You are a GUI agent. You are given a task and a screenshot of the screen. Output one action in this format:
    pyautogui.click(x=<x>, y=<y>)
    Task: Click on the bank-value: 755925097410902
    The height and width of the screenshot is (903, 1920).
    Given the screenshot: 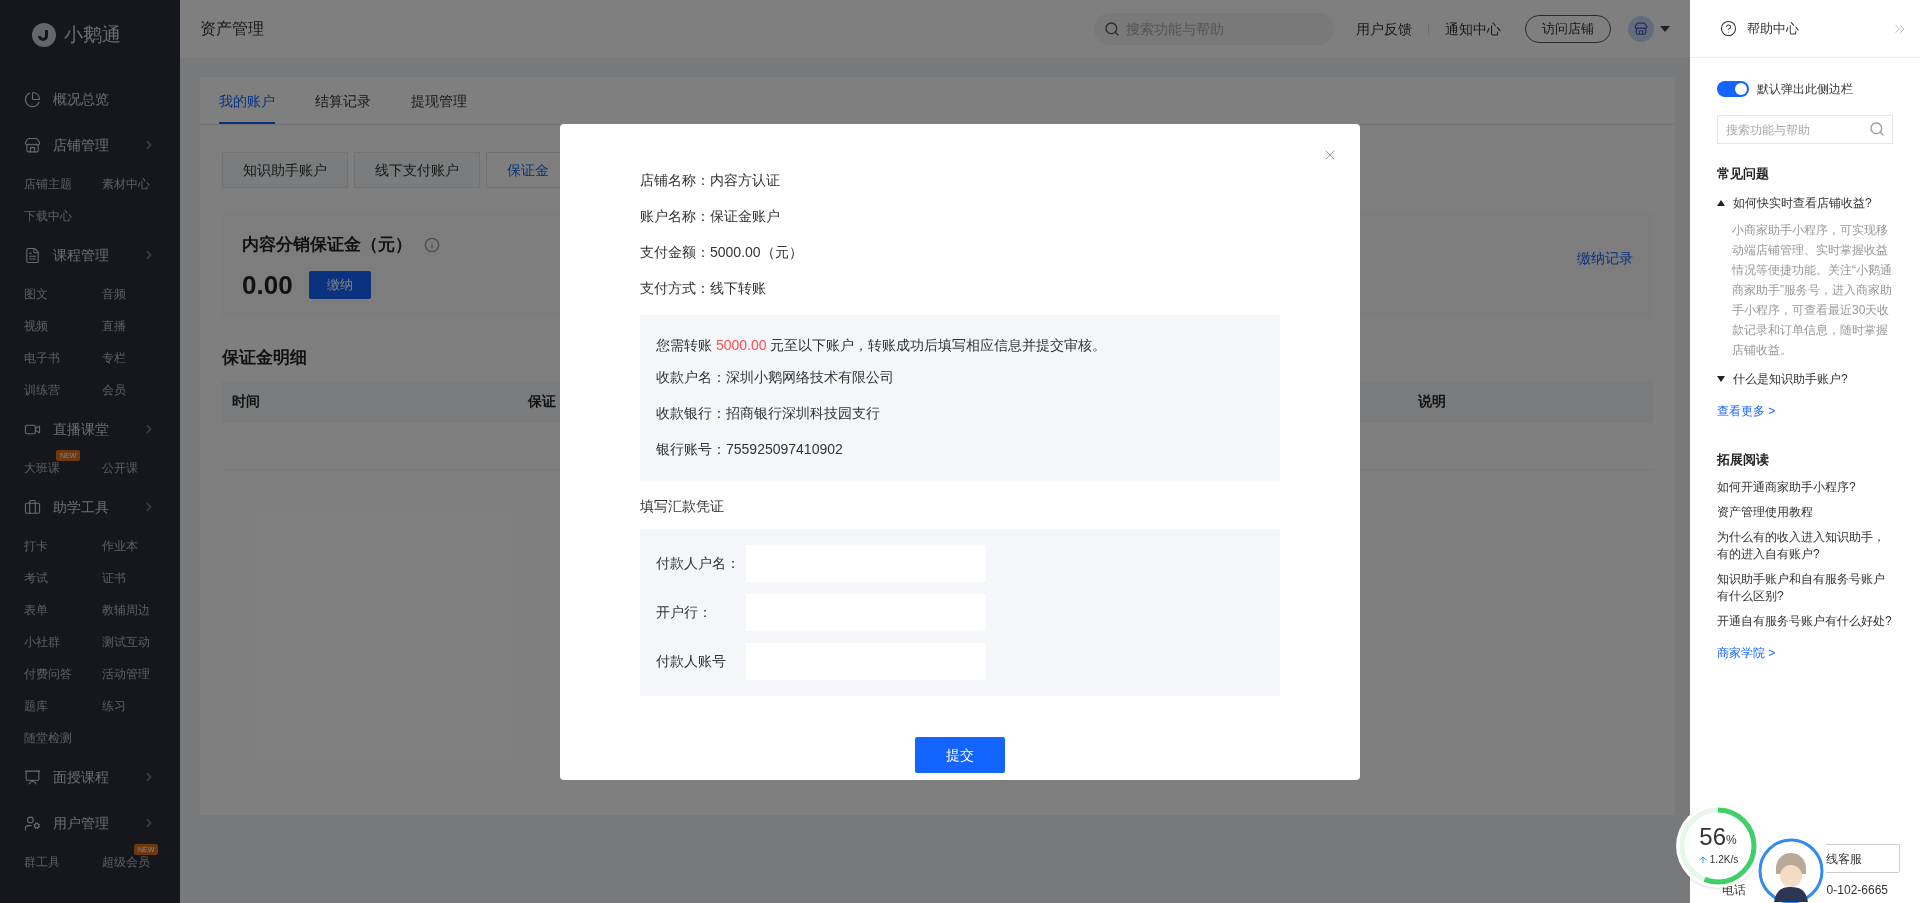 What is the action you would take?
    pyautogui.click(x=784, y=449)
    